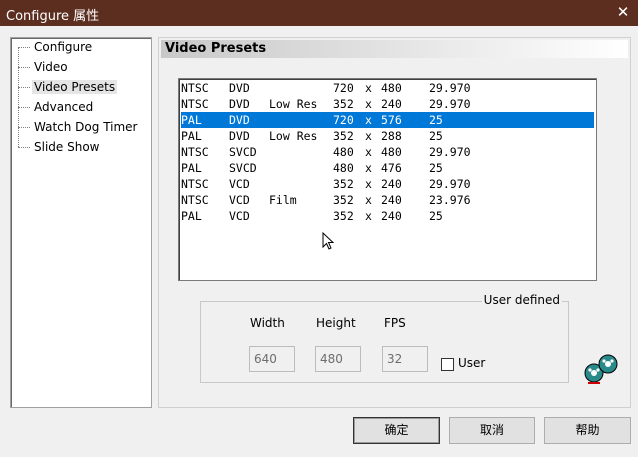  I want to click on tree-item-video: Video, so click(44, 67).